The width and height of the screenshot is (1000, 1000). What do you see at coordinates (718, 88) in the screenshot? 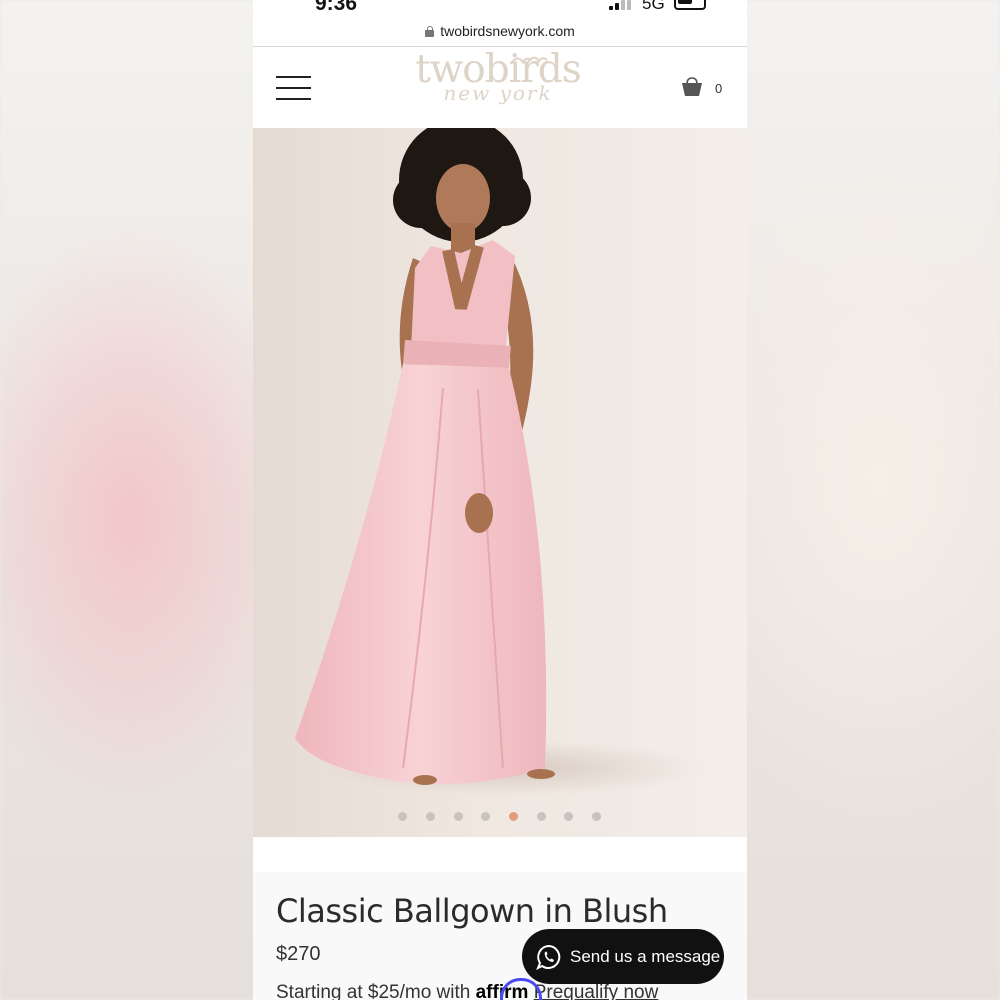
I see `cart-count: 0` at bounding box center [718, 88].